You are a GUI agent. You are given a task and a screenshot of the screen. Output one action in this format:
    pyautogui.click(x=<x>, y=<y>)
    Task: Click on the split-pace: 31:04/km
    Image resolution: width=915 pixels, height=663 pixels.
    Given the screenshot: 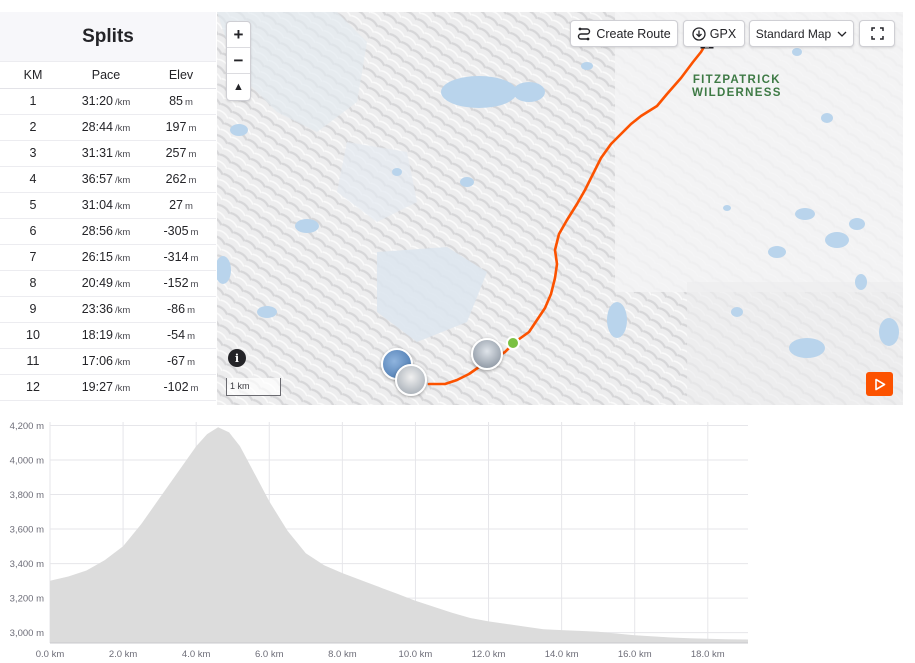 What is the action you would take?
    pyautogui.click(x=106, y=205)
    